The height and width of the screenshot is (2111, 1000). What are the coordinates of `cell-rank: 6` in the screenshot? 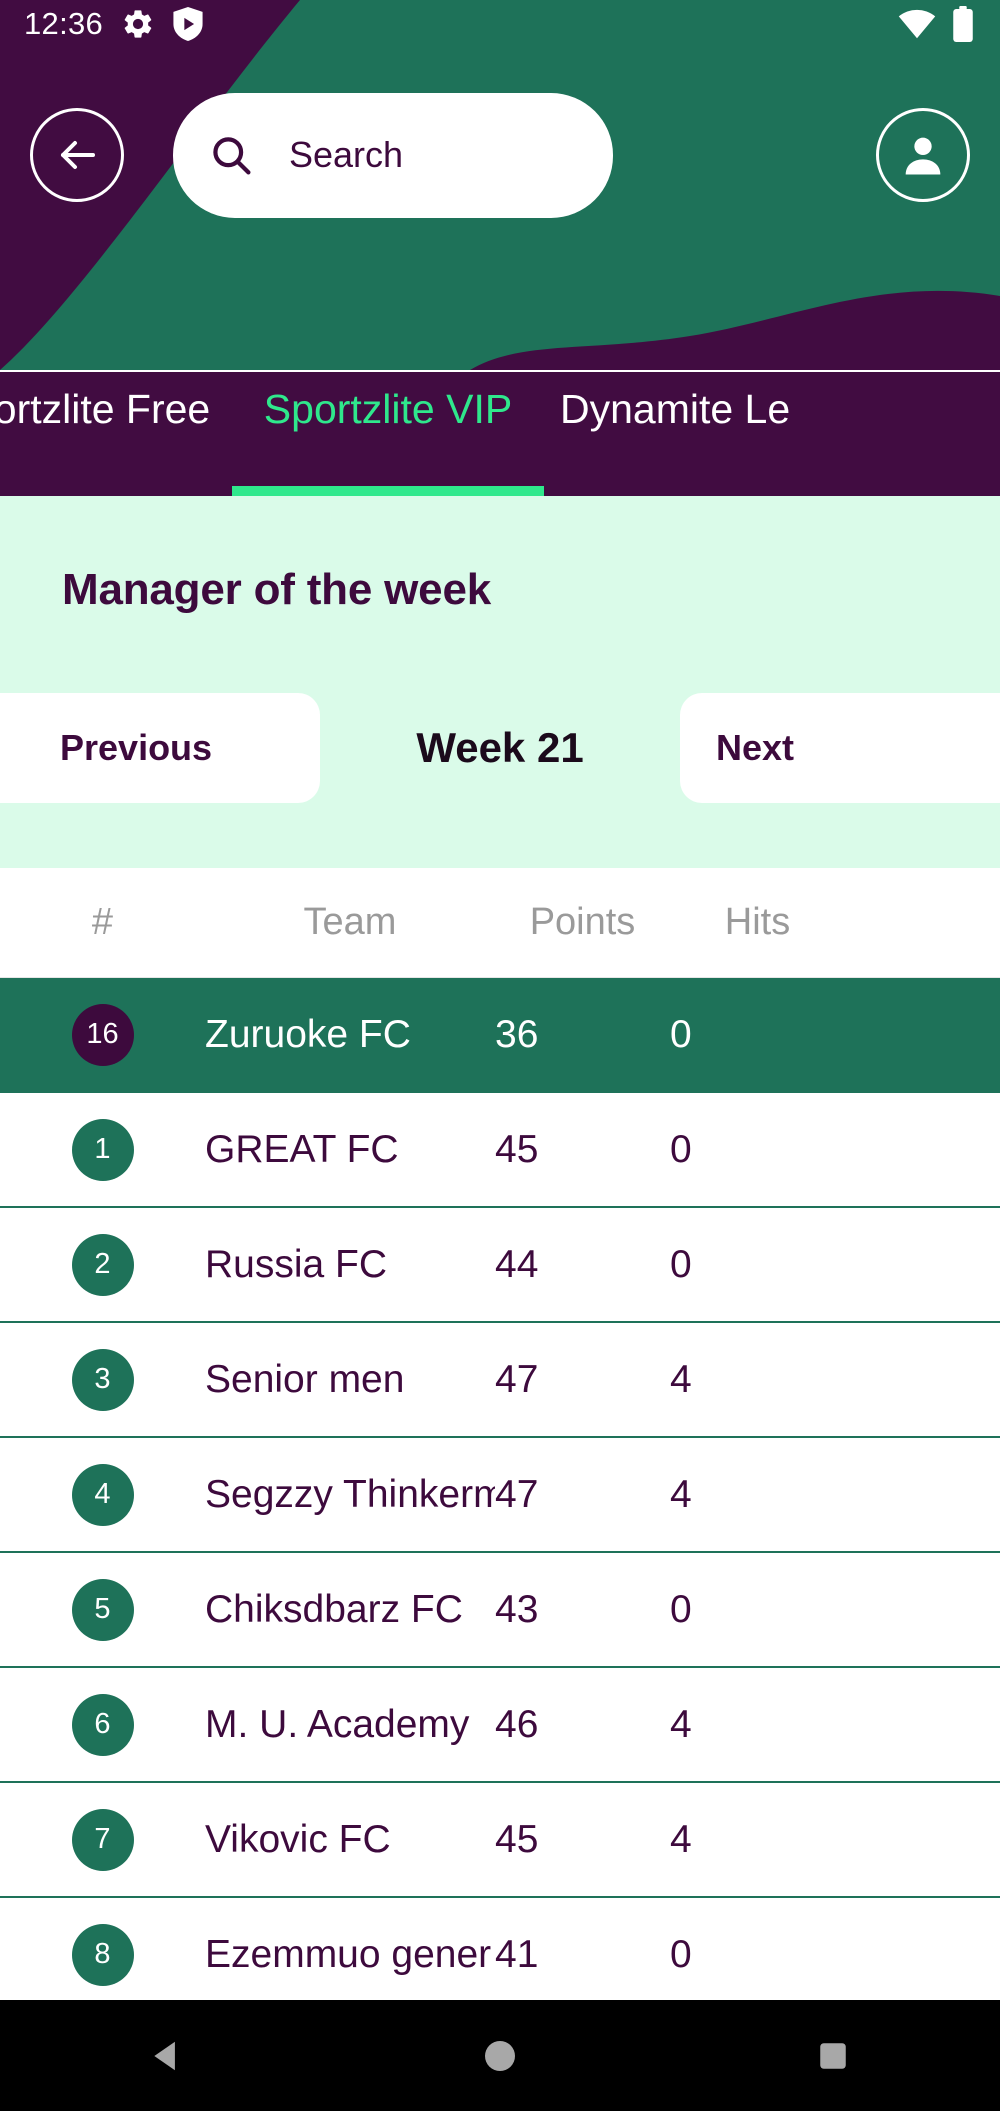 It's located at (102, 1724).